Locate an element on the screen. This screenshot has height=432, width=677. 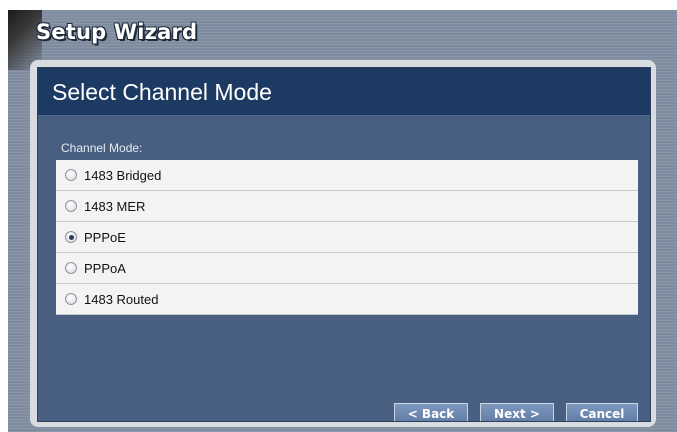
wizard-title: Setup Wizard is located at coordinates (117, 32).